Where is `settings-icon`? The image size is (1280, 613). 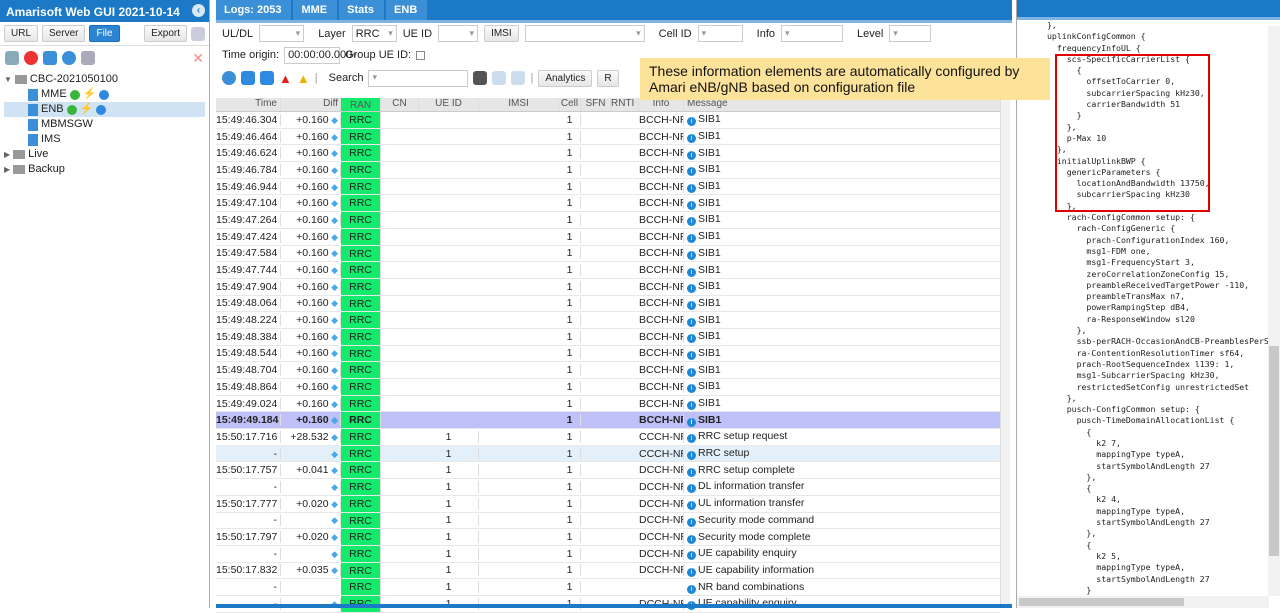 settings-icon is located at coordinates (198, 33).